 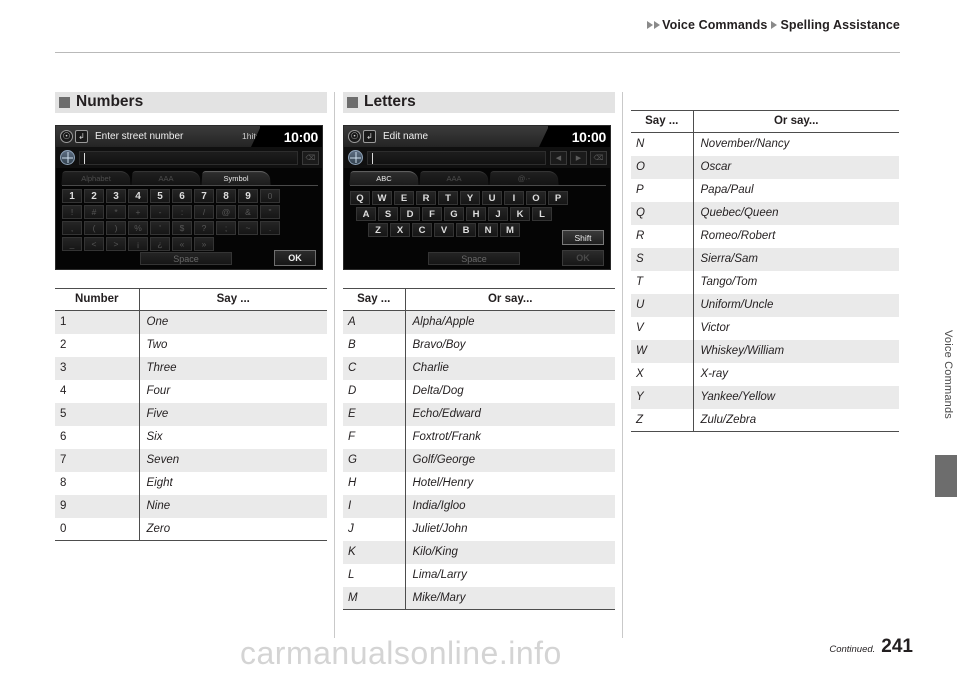 I want to click on cell-key: 0, so click(x=97, y=529).